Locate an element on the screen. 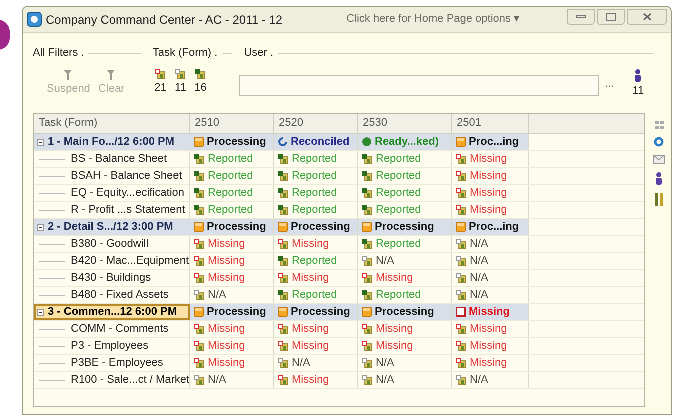 This screenshot has width=675, height=415. task-label: P3BE - Employees is located at coordinates (117, 363).